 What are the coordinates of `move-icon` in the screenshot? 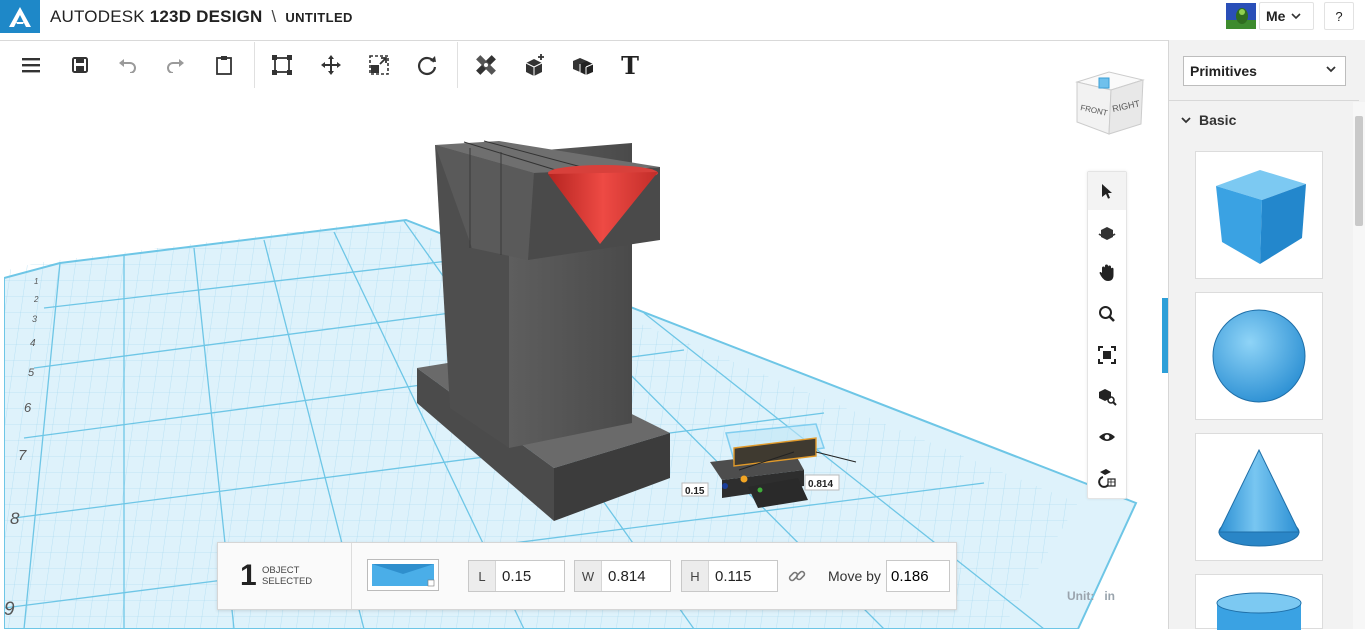 It's located at (331, 65).